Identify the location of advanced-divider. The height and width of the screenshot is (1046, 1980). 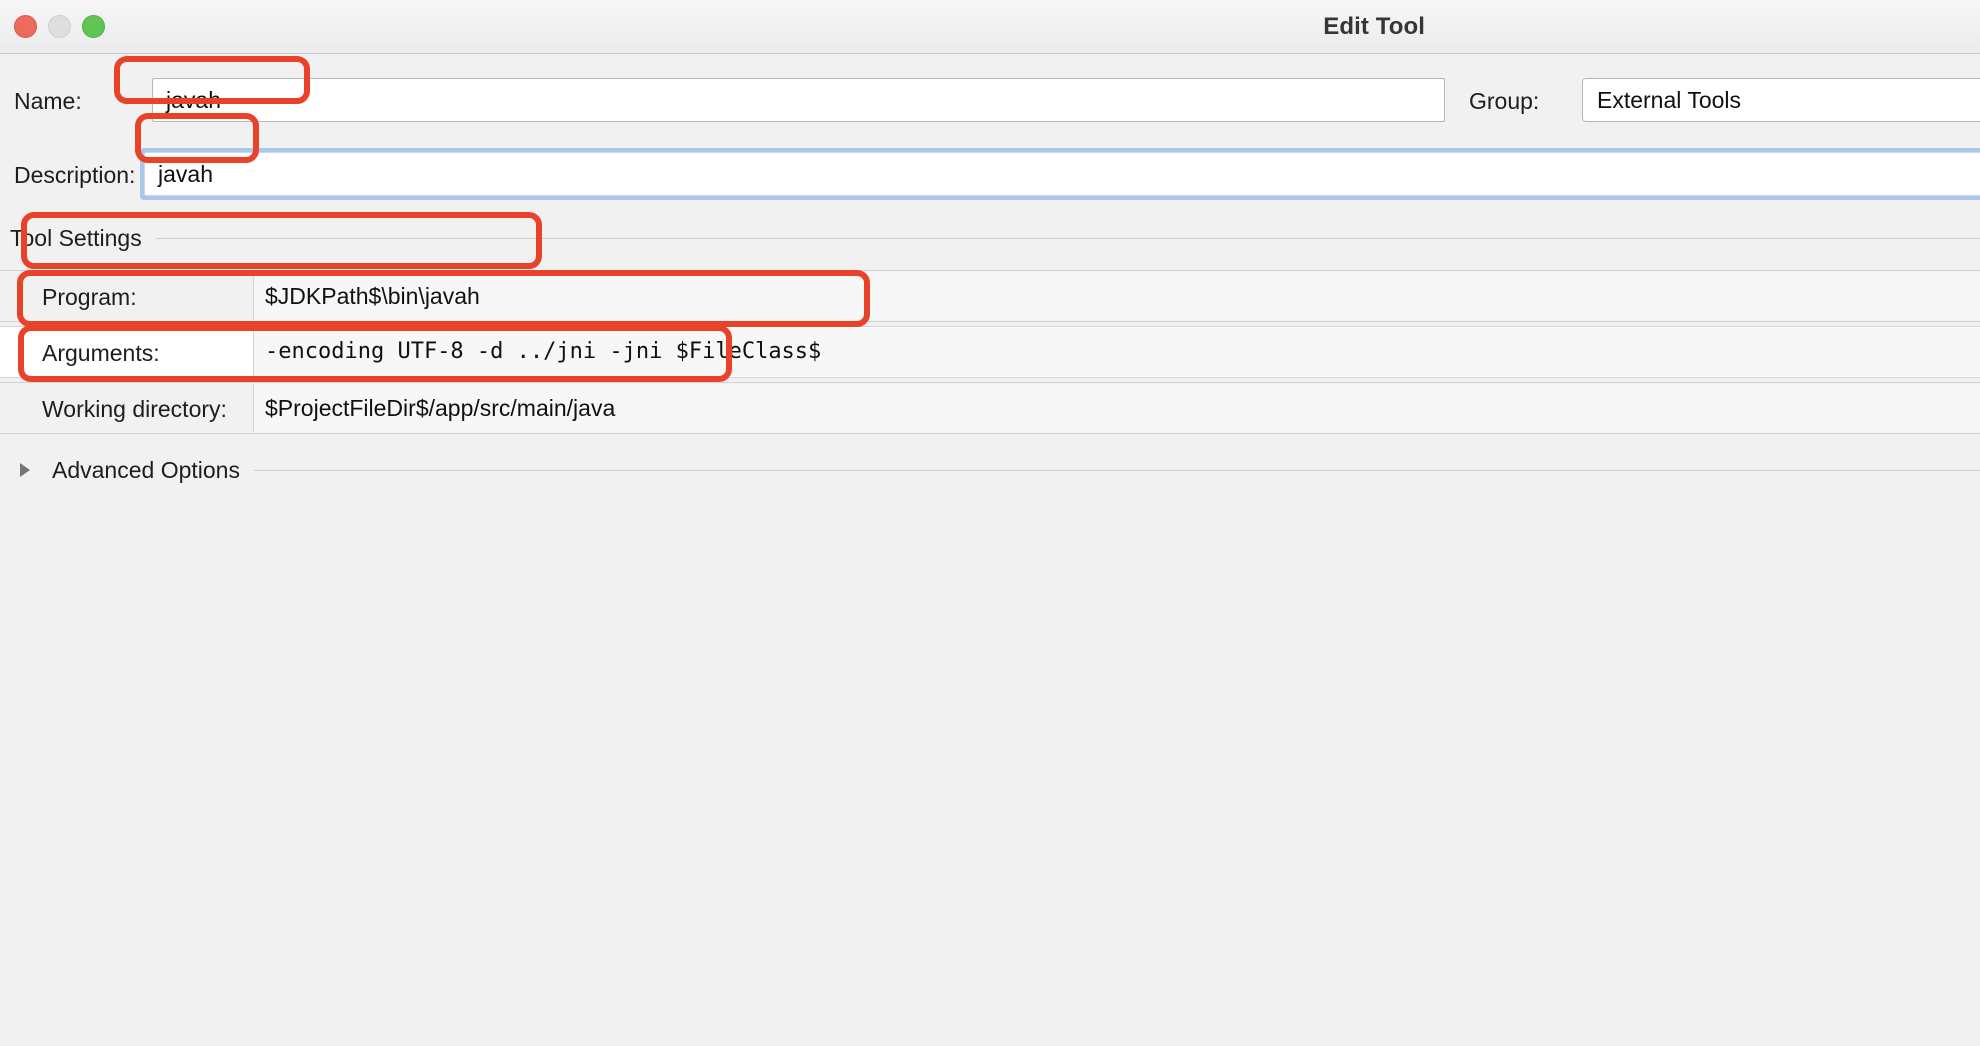
(1116, 470).